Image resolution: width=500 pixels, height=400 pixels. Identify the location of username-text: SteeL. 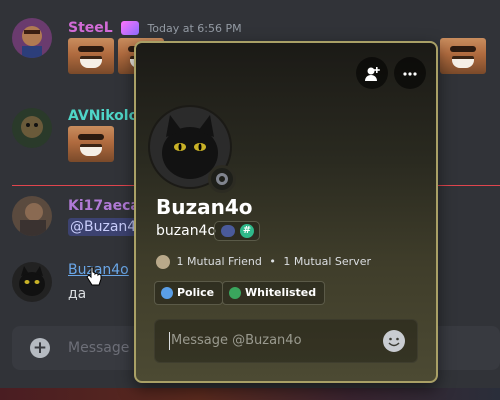
(90, 28).